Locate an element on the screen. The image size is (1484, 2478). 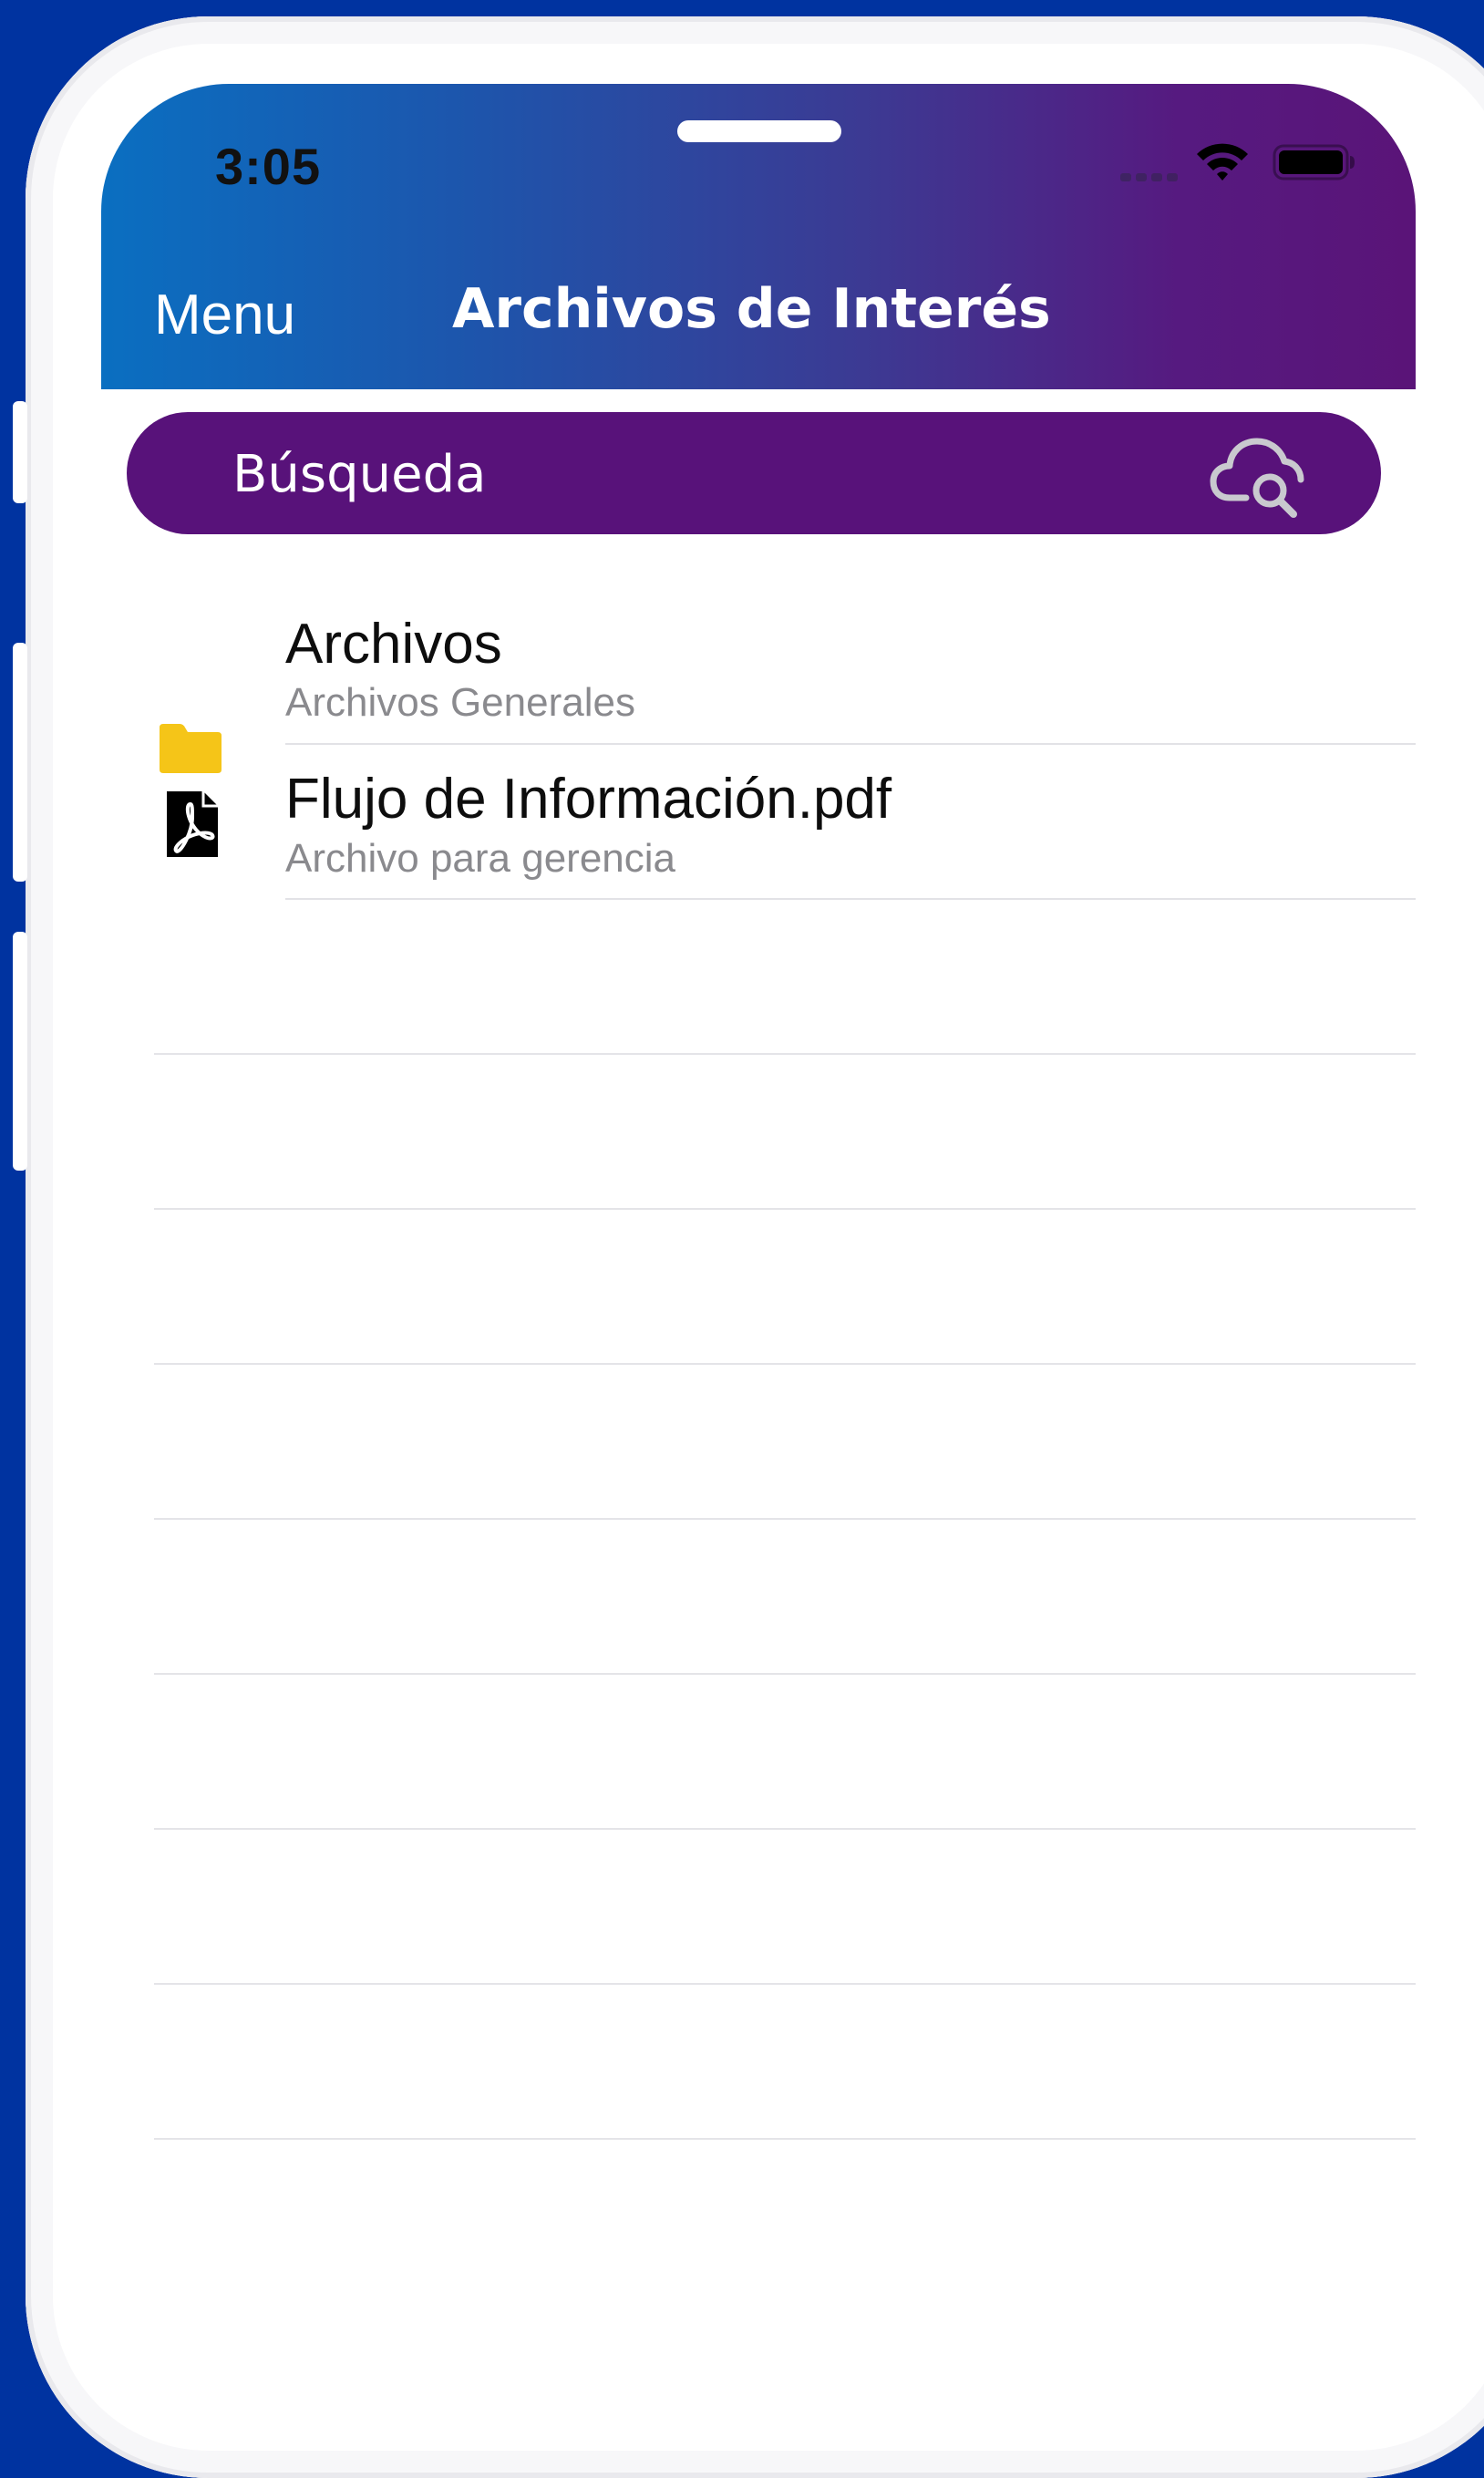
pdf-file-icon is located at coordinates (192, 824).